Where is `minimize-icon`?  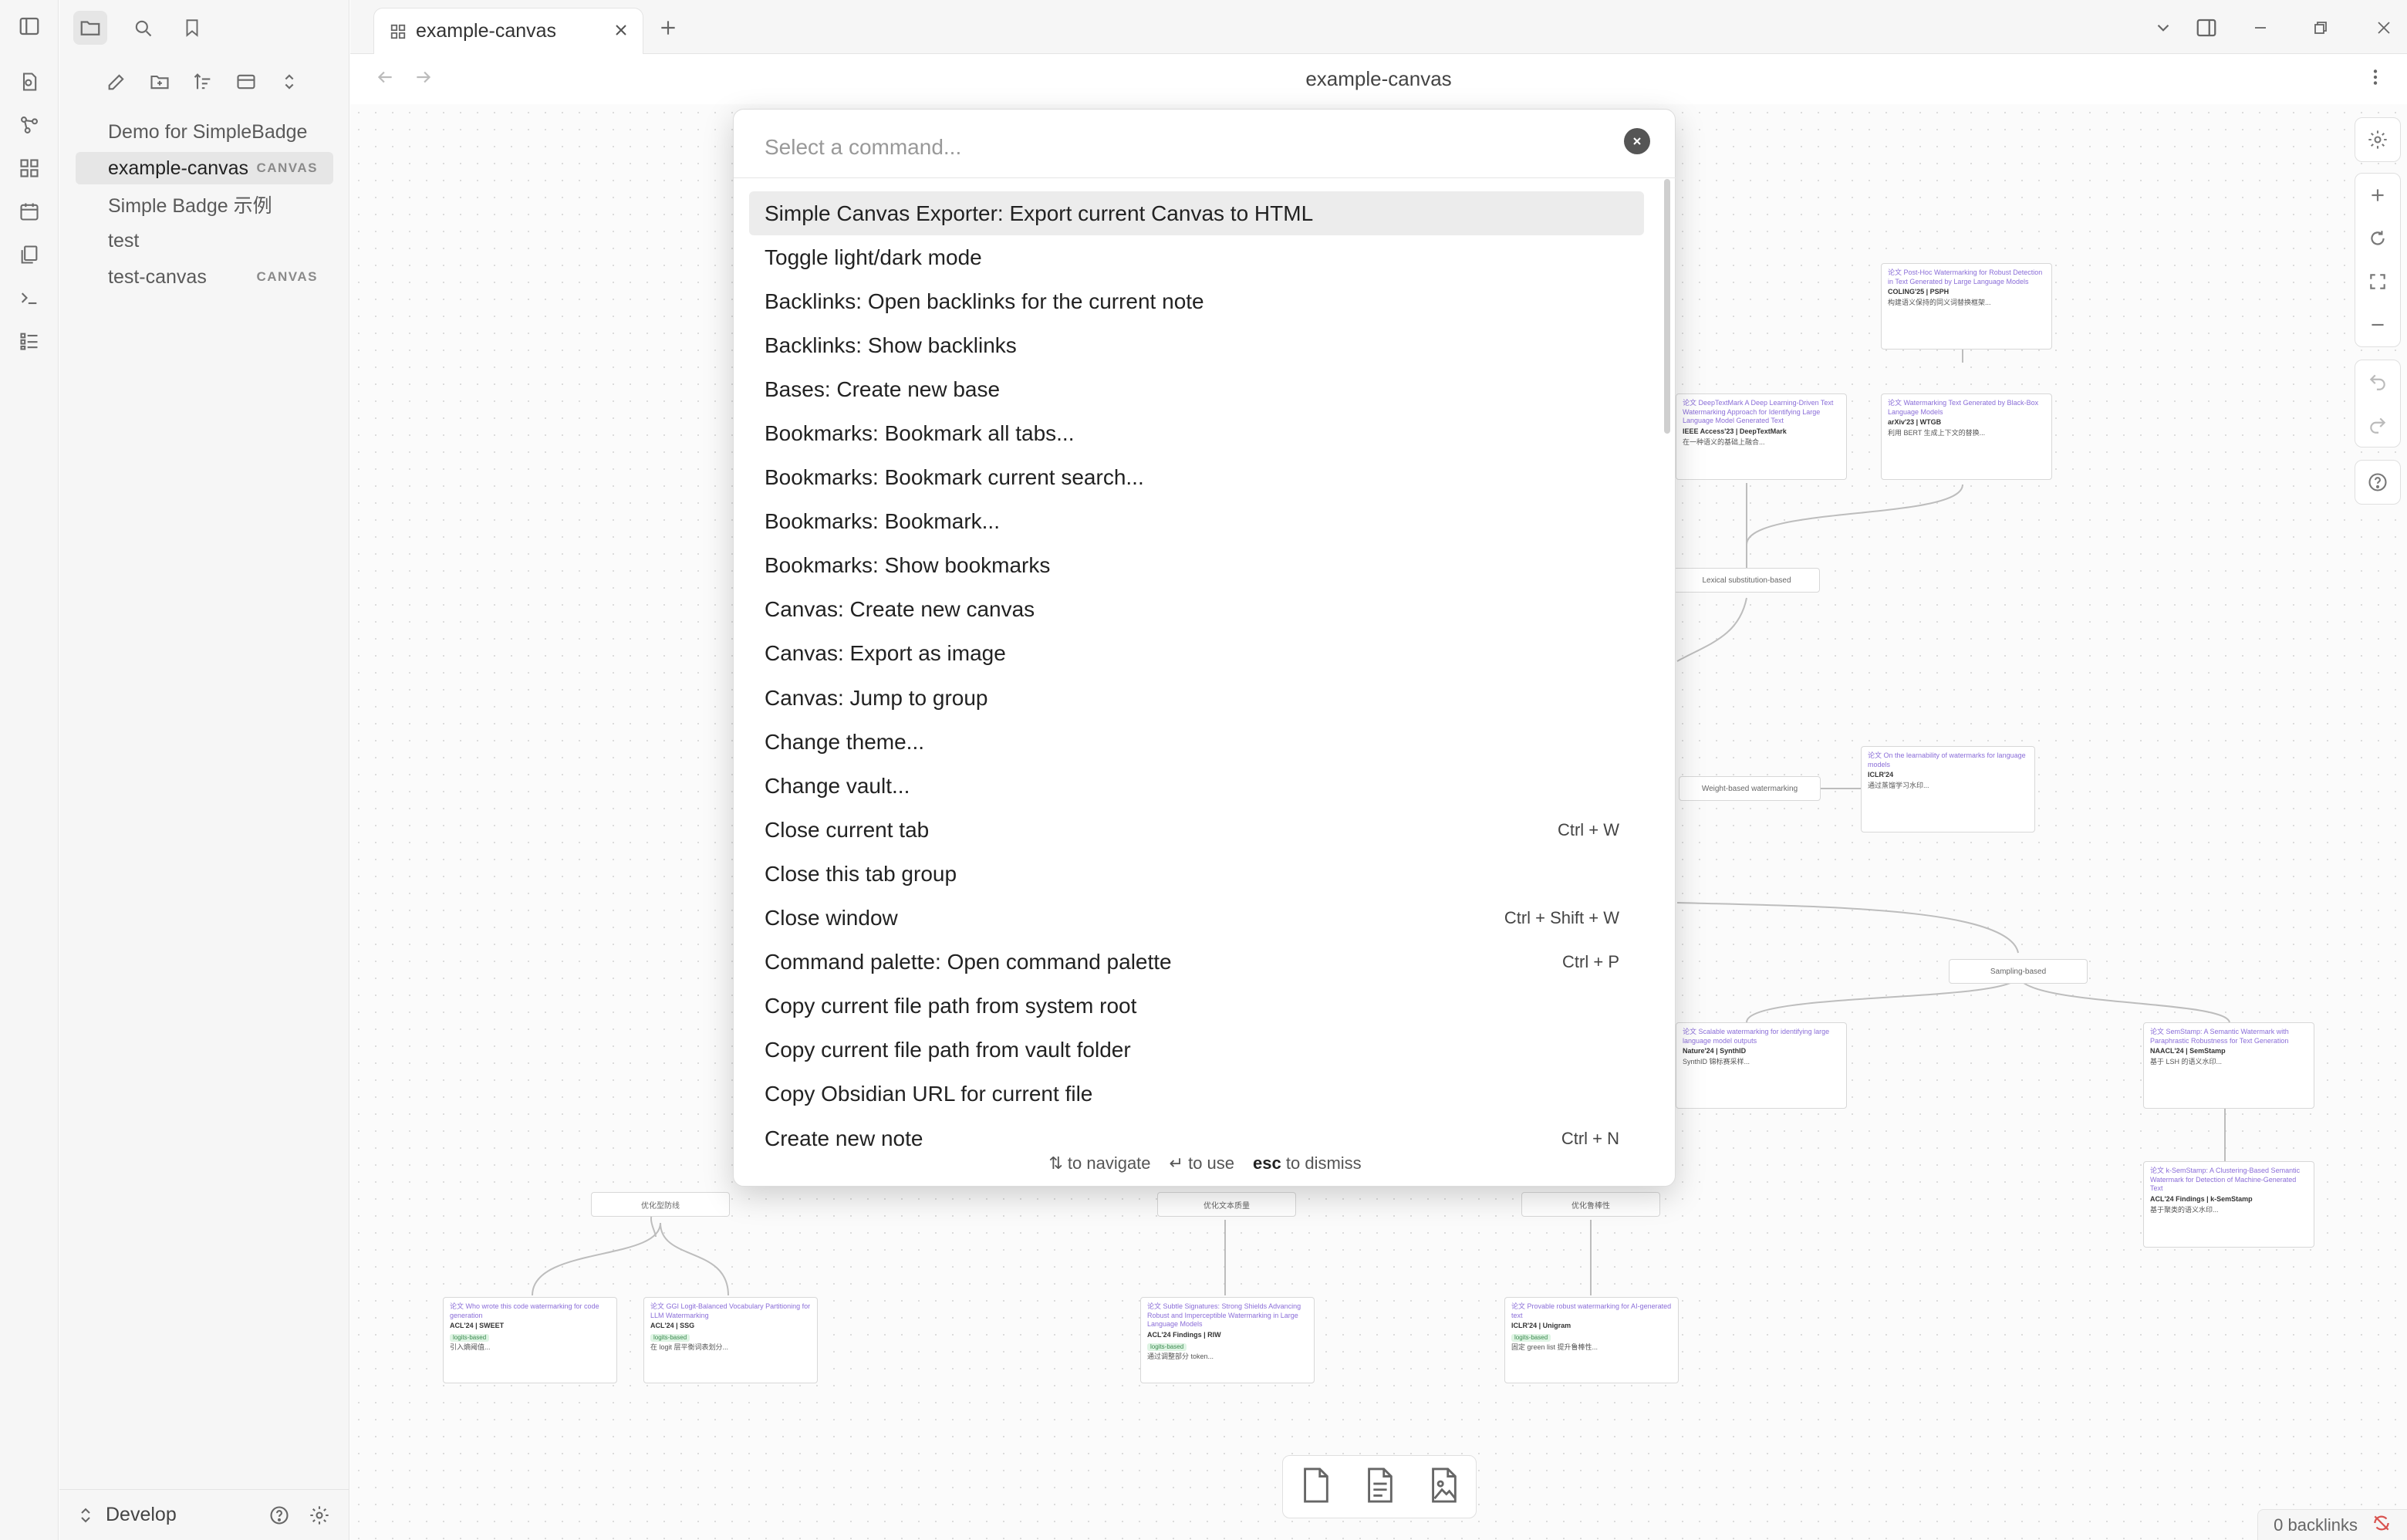
minimize-icon is located at coordinates (2260, 28).